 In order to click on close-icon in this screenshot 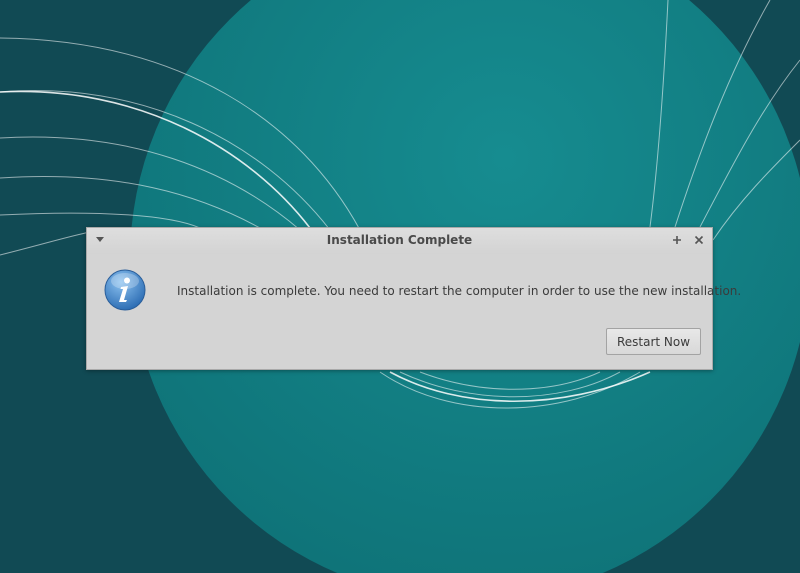, I will do `click(699, 240)`.